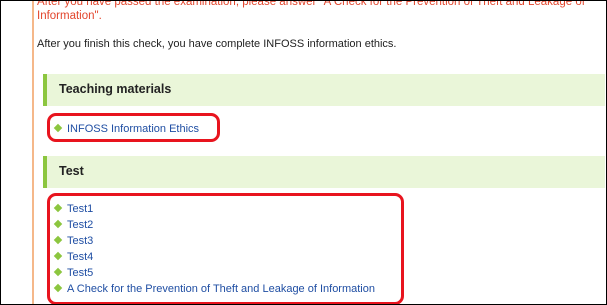  What do you see at coordinates (115, 89) in the screenshot?
I see `section-title: Teaching materials` at bounding box center [115, 89].